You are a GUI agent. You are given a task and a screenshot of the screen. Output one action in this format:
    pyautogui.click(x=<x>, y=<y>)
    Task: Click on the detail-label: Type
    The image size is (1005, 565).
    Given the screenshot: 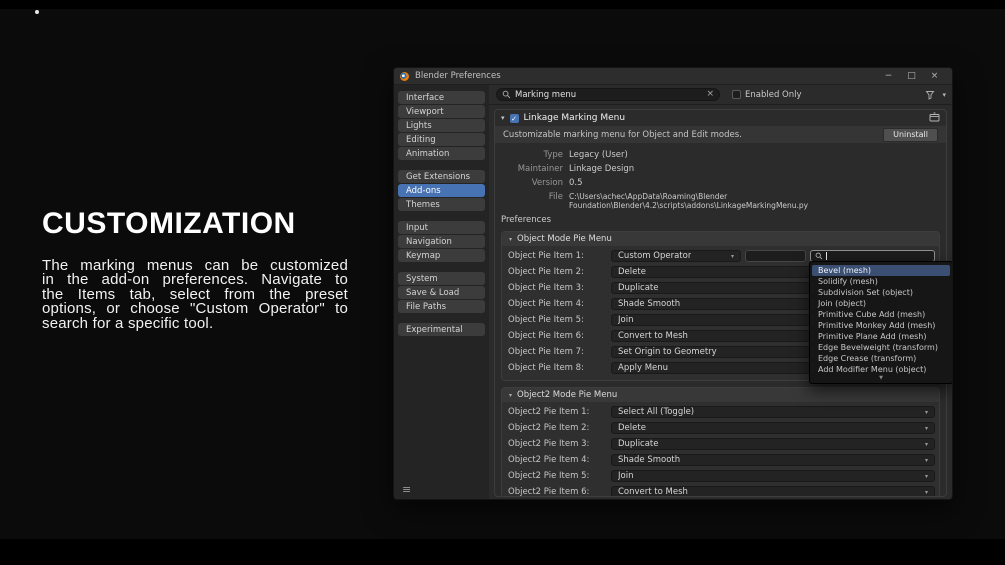 What is the action you would take?
    pyautogui.click(x=553, y=155)
    